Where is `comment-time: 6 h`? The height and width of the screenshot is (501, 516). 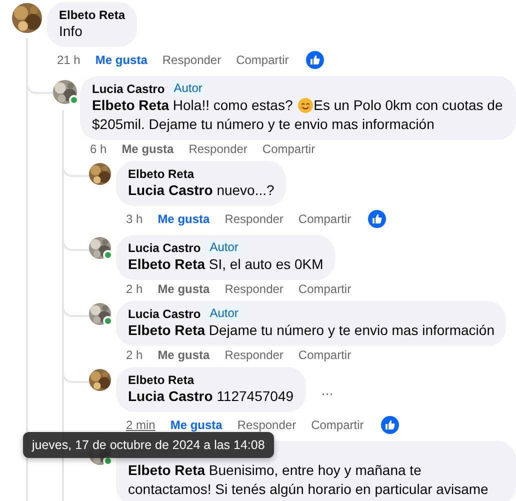 comment-time: 6 h is located at coordinates (98, 149).